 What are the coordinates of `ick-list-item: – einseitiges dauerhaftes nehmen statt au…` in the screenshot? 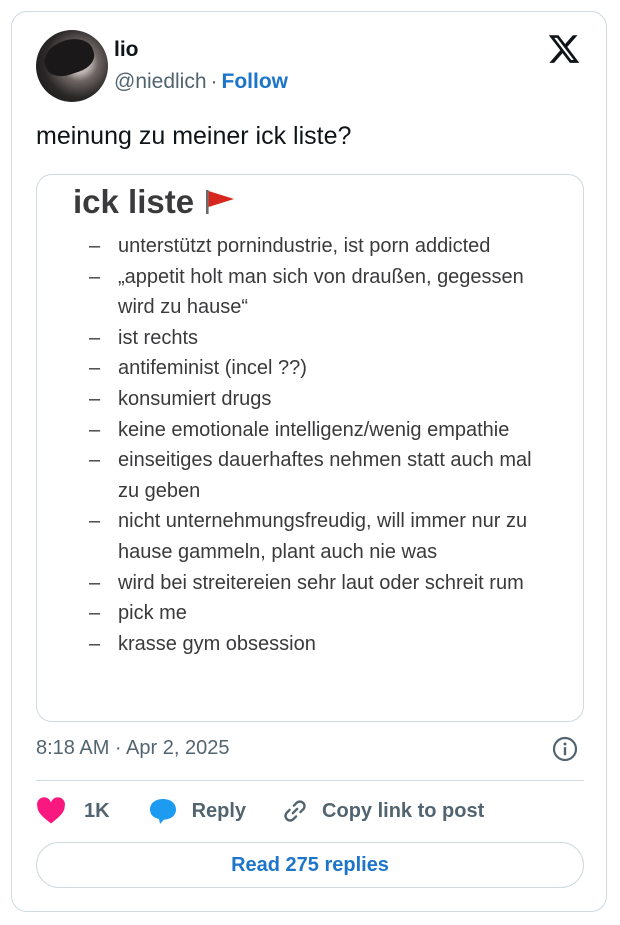 It's located at (323, 475).